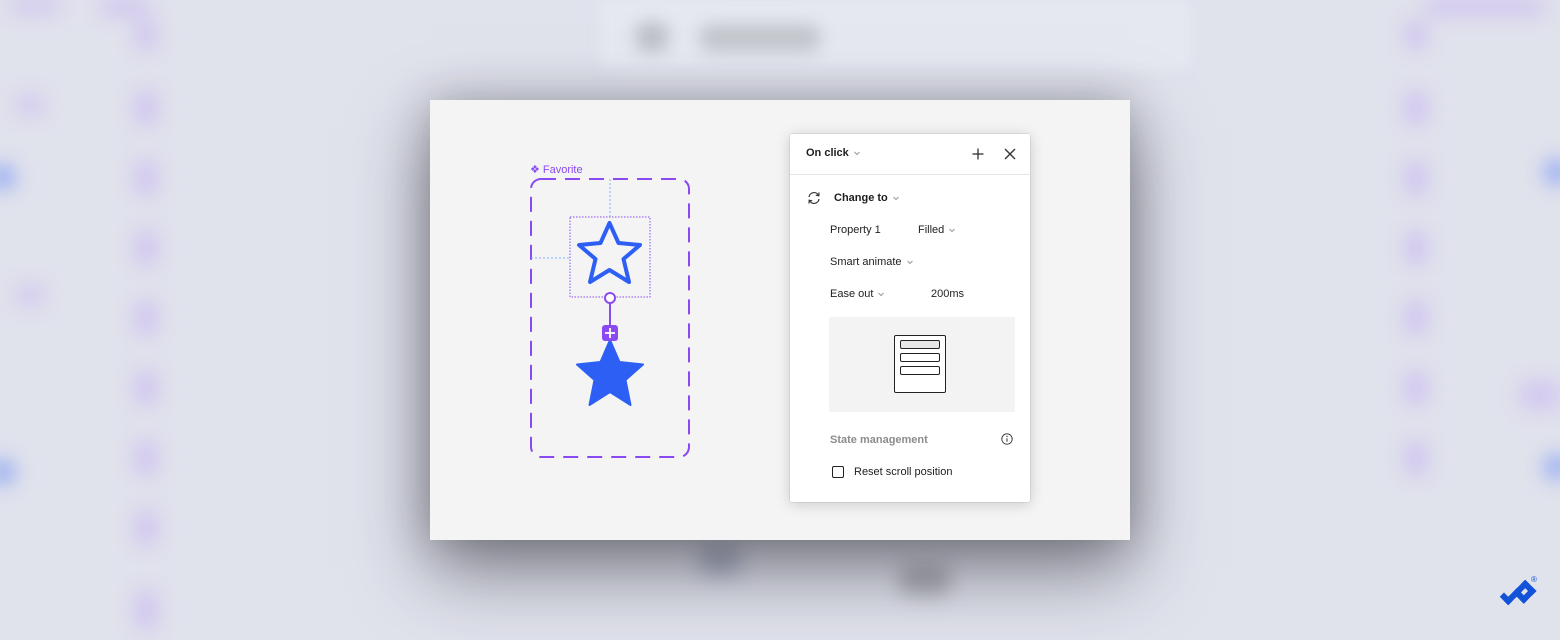 The height and width of the screenshot is (640, 1560). I want to click on add-interaction-plus-icon, so click(978, 154).